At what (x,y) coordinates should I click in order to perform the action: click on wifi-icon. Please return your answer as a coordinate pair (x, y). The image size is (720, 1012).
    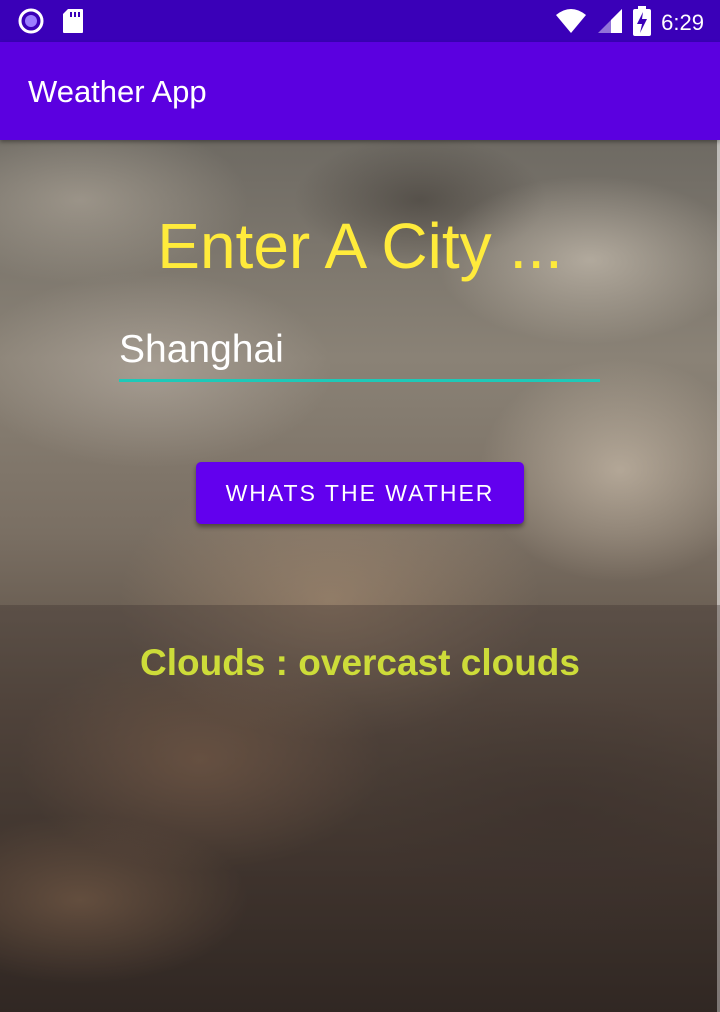
    Looking at the image, I should click on (571, 23).